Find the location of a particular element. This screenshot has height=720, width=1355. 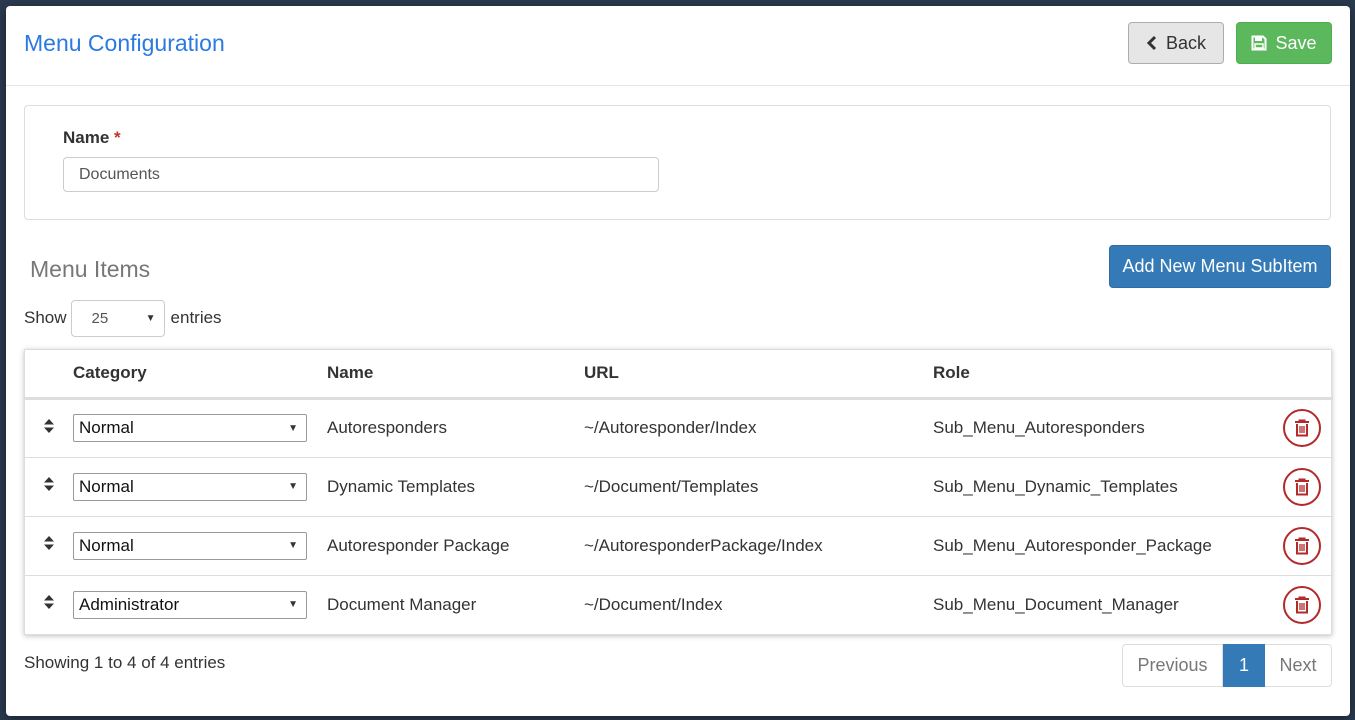

row-name: Document Manager is located at coordinates (402, 604).